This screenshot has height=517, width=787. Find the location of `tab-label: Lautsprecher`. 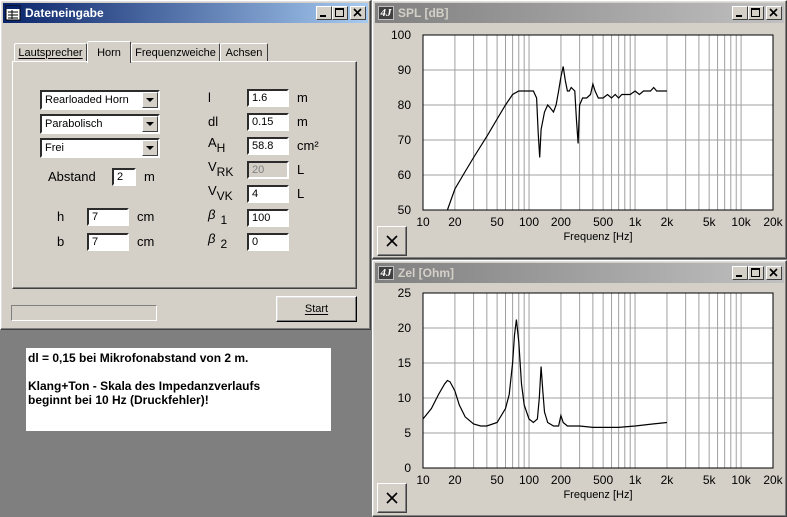

tab-label: Lautsprecher is located at coordinates (50, 52).